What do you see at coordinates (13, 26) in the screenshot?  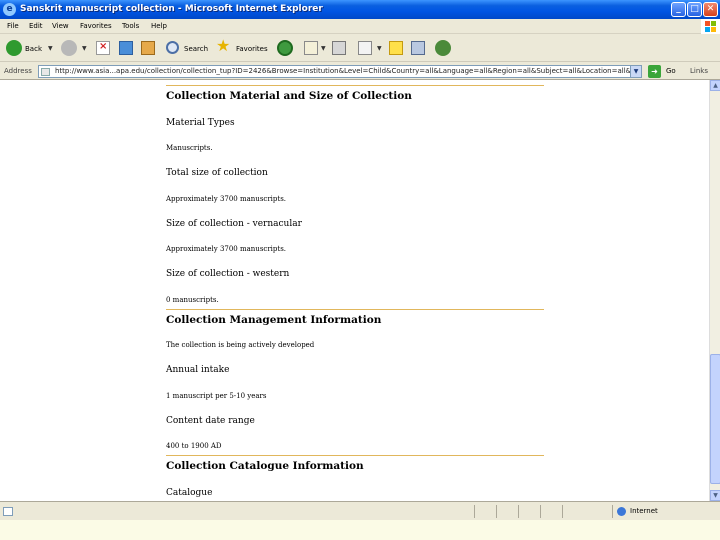 I see `menu-file: File` at bounding box center [13, 26].